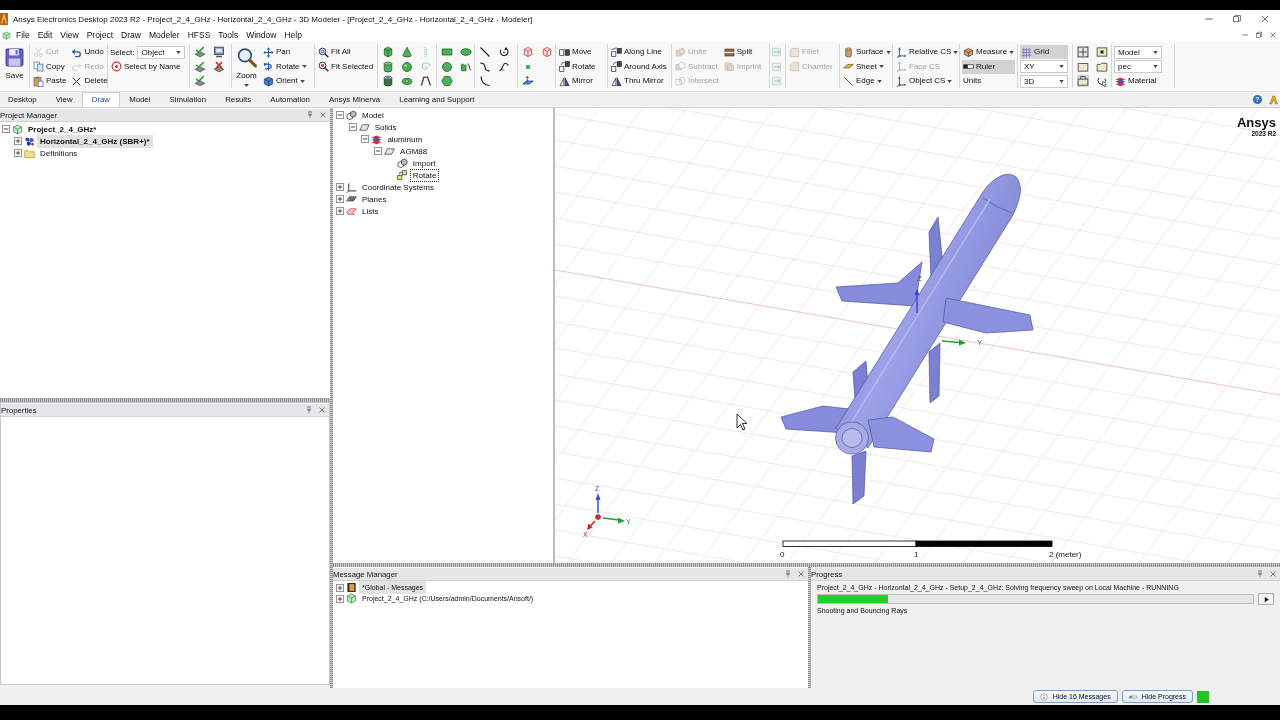 This screenshot has height=720, width=1280. What do you see at coordinates (577, 52) in the screenshot?
I see `move-button: Move` at bounding box center [577, 52].